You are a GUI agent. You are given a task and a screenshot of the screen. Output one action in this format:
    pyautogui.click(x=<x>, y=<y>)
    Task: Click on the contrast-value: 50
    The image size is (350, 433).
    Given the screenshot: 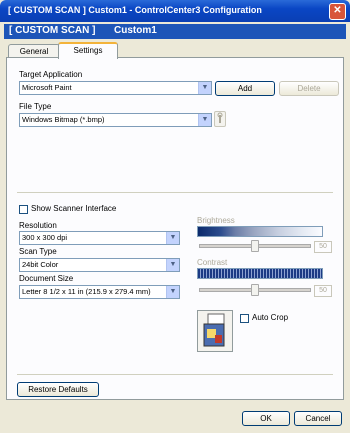 What is the action you would take?
    pyautogui.click(x=323, y=291)
    